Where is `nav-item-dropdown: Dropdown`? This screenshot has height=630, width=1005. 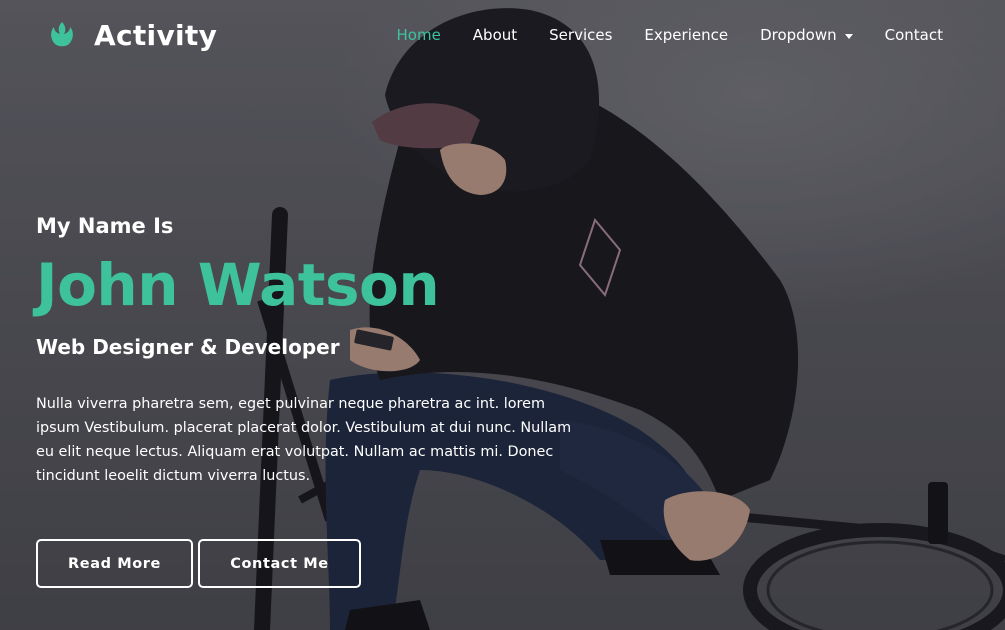 nav-item-dropdown: Dropdown is located at coordinates (806, 35).